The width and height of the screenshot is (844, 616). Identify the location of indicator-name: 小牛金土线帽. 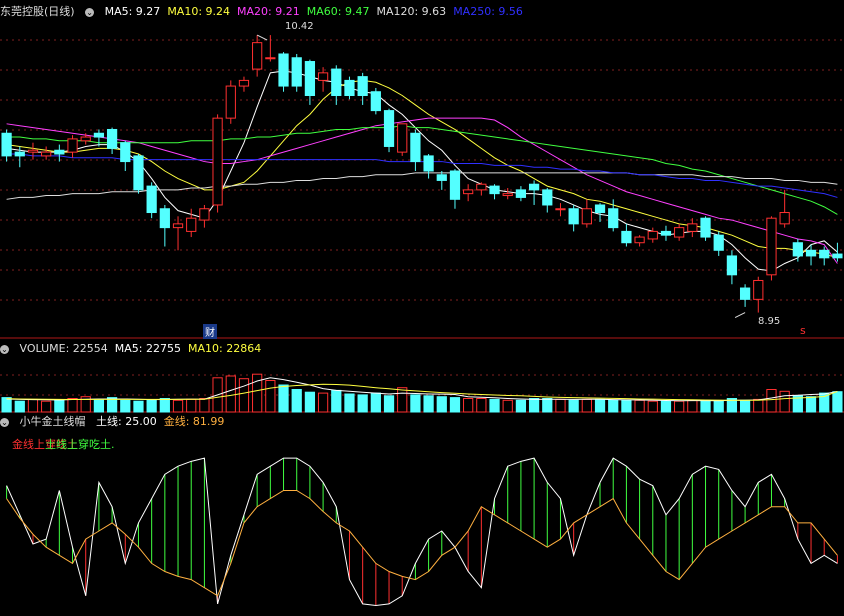
(52, 421).